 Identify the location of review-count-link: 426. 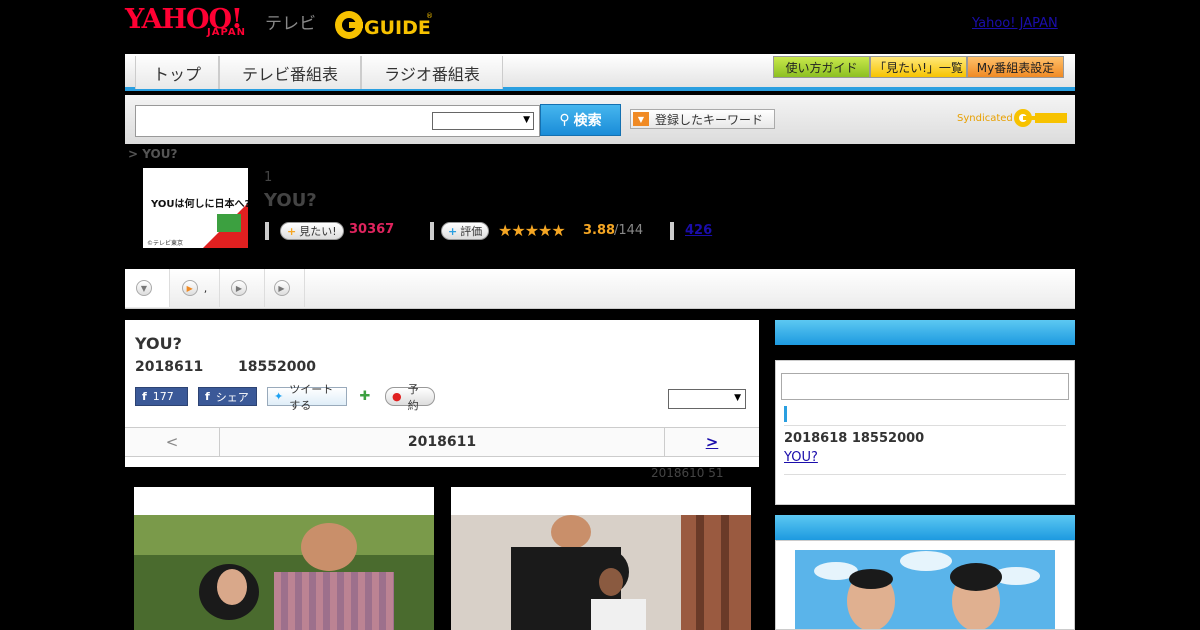
(698, 230).